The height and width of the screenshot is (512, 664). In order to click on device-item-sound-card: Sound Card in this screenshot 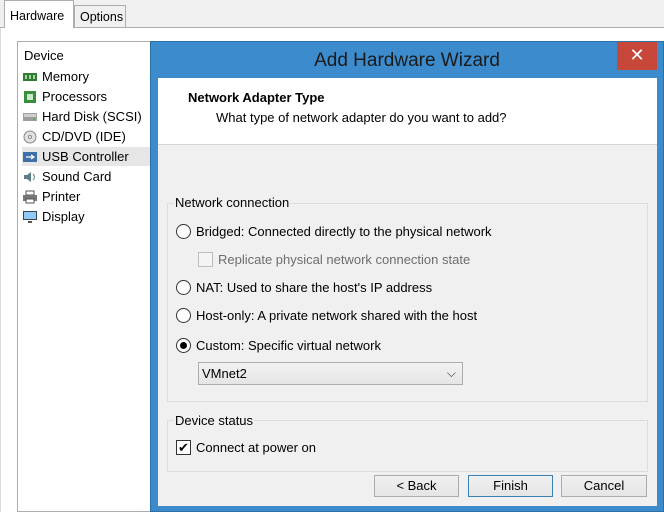, I will do `click(89, 176)`.